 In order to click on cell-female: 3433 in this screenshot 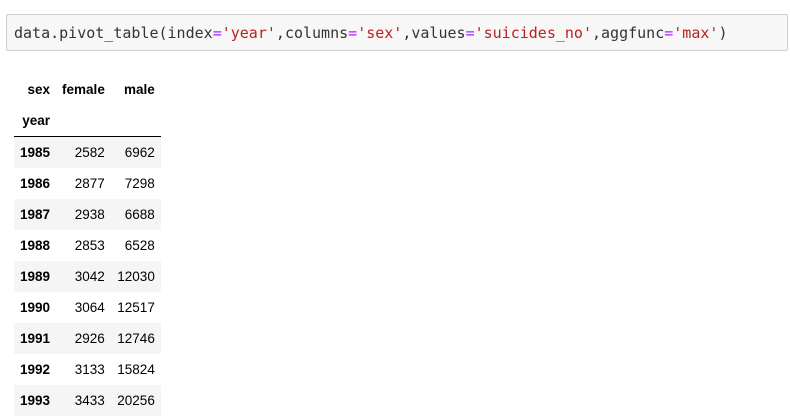, I will do `click(89, 400)`.